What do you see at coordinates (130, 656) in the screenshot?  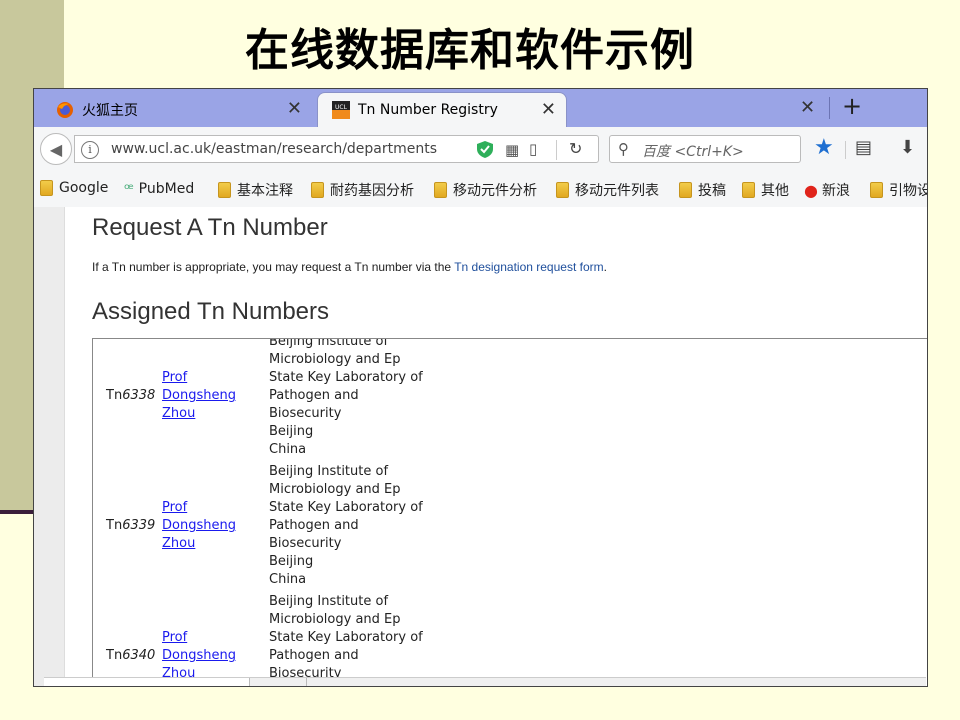 I see `tn-number: Tn6340` at bounding box center [130, 656].